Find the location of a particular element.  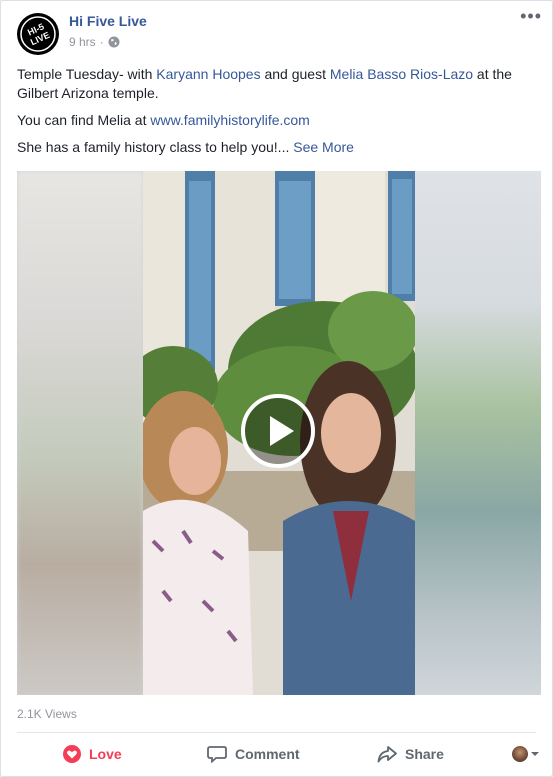

post-meta: 9 hrs · is located at coordinates (94, 42).